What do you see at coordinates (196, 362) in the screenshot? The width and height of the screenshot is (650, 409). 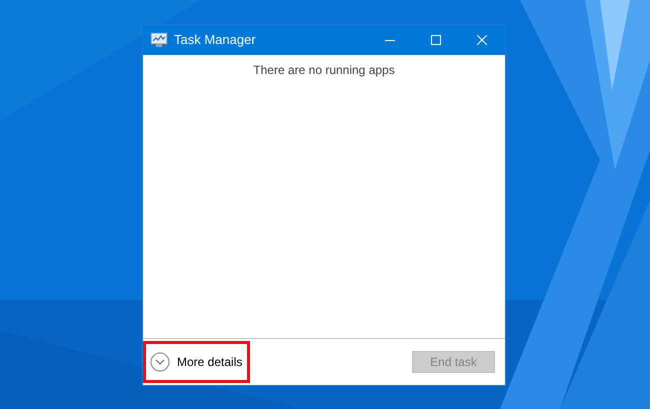 I see `more-details-toggle: More details` at bounding box center [196, 362].